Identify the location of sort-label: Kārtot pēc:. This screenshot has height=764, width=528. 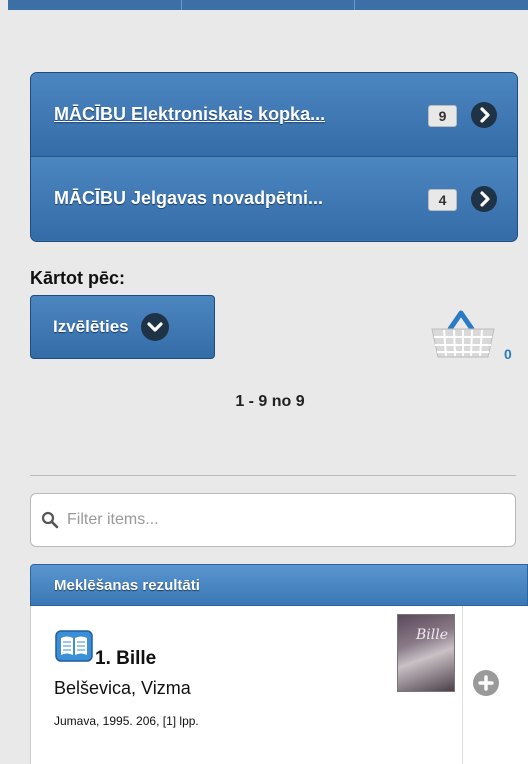
(78, 278).